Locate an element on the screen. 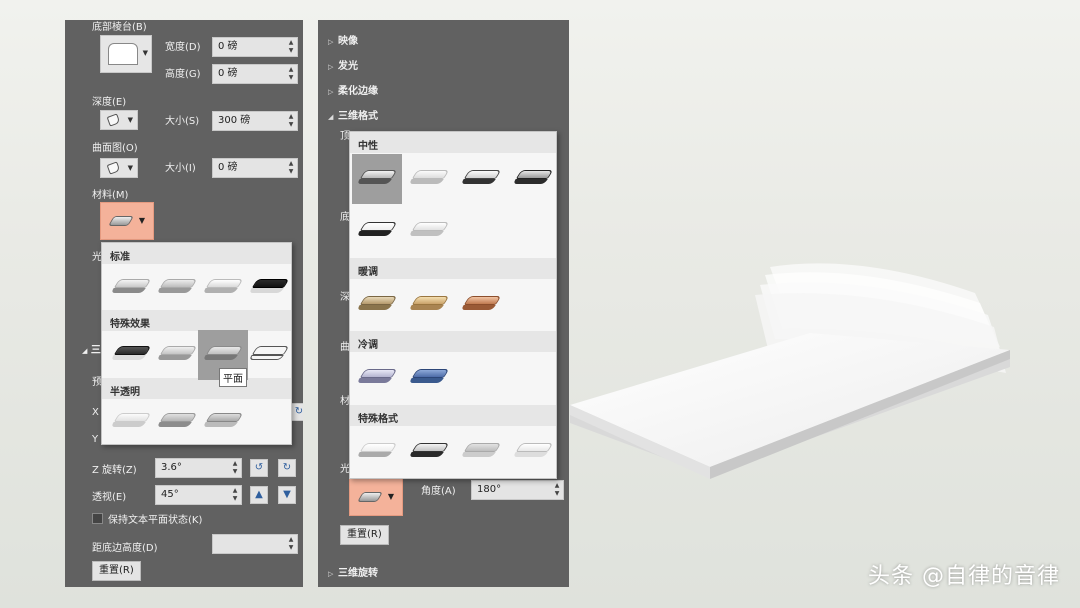 The image size is (1080, 608). lighting-soft-tile is located at coordinates (481, 179).